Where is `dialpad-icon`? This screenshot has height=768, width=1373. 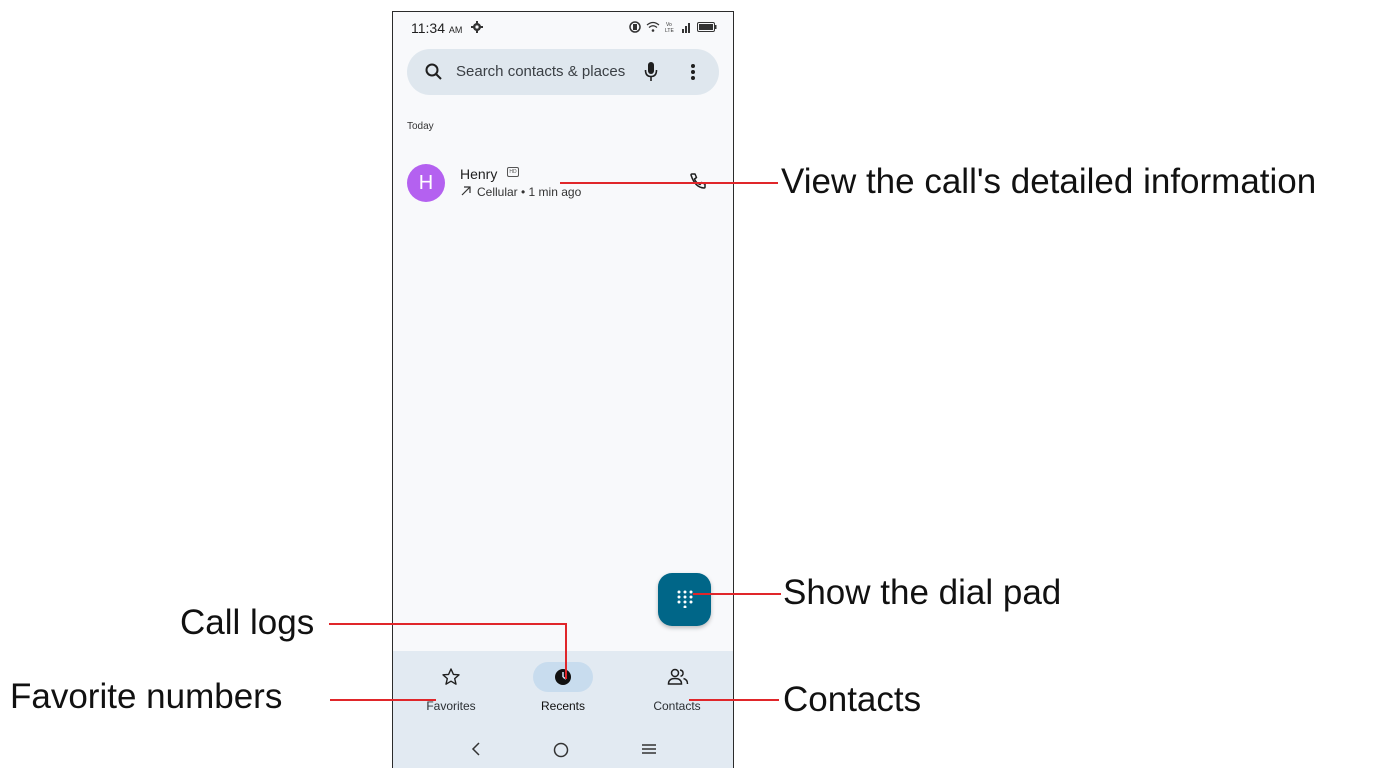 dialpad-icon is located at coordinates (685, 599).